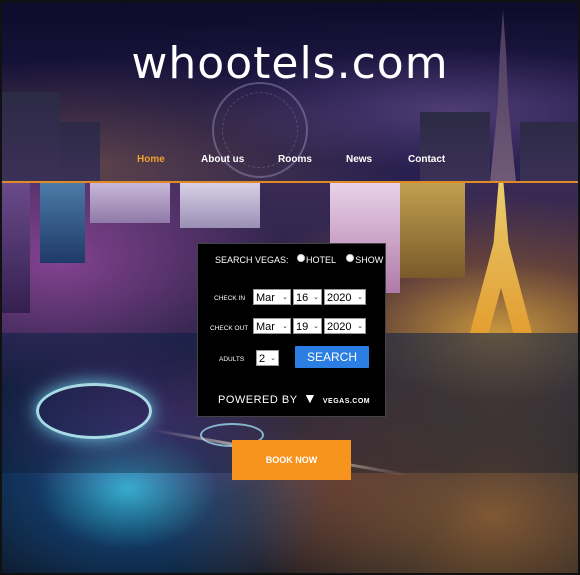 This screenshot has width=580, height=575. I want to click on check-in-day-value: 16, so click(302, 298).